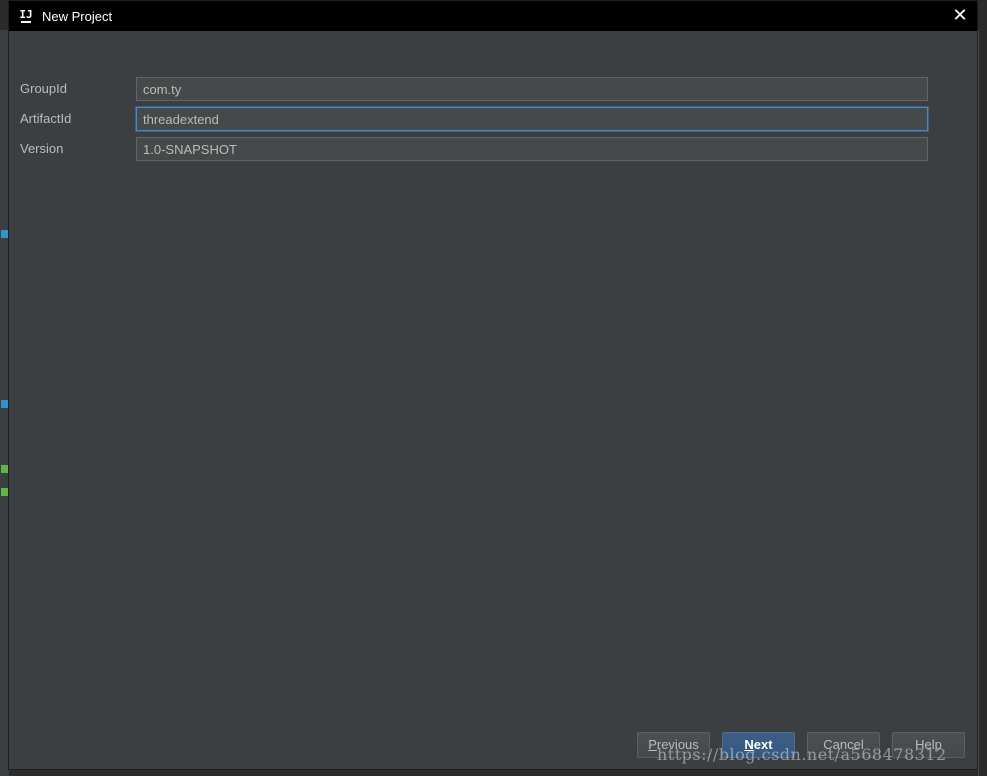  Describe the element at coordinates (43, 88) in the screenshot. I see `groupid-label: GroupId` at that location.